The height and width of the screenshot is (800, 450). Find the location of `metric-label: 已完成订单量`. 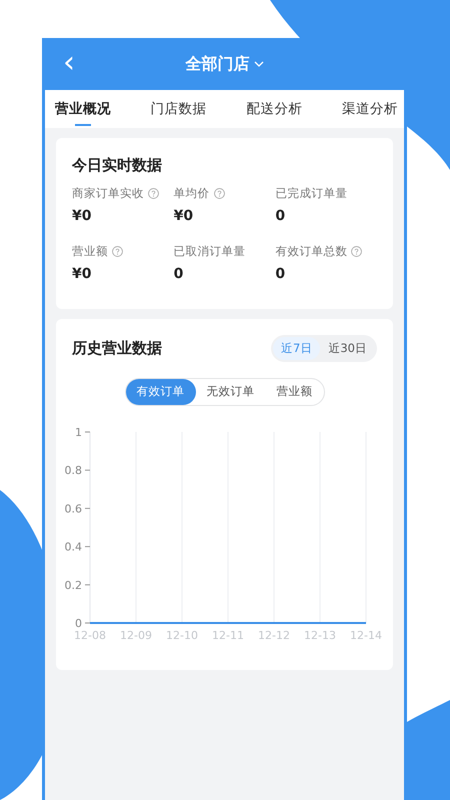

metric-label: 已完成订单量 is located at coordinates (311, 193).